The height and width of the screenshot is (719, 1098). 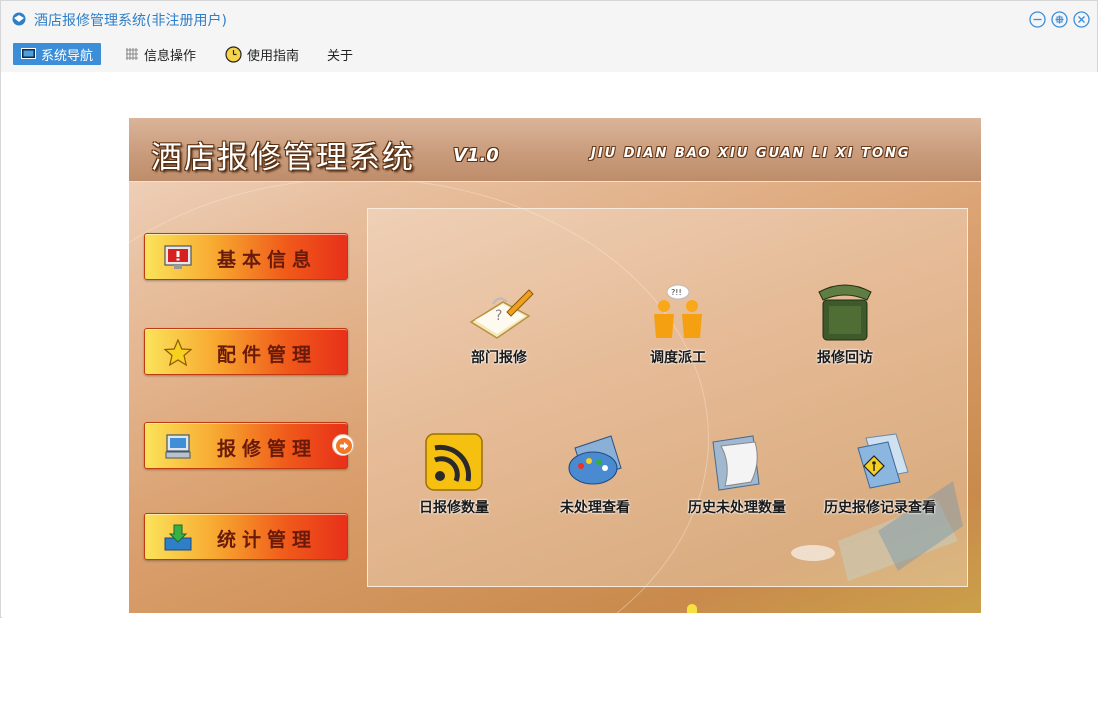 I want to click on minimize-icon, so click(x=1037, y=19).